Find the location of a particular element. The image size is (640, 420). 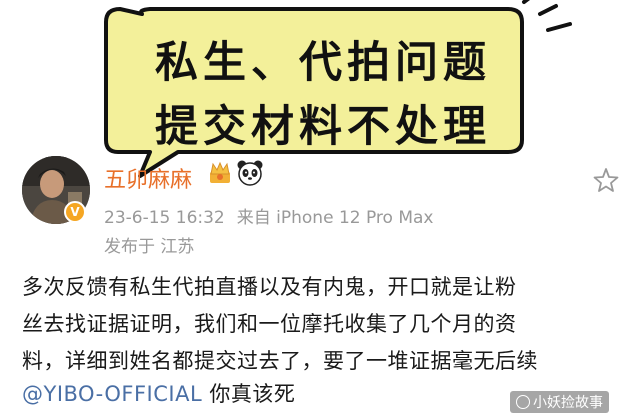

username: 五卯麻麻 is located at coordinates (148, 178).